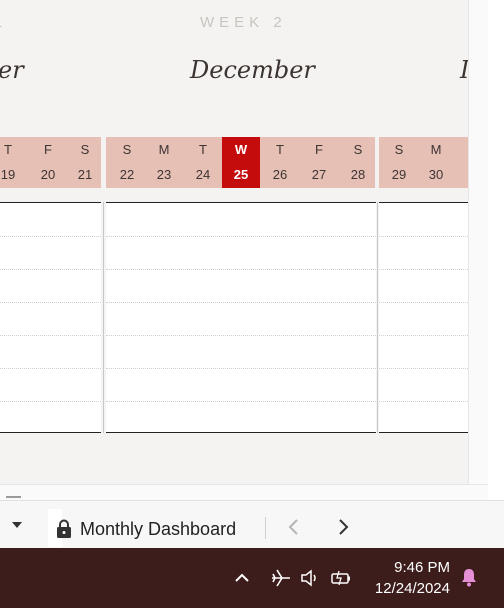 Image resolution: width=504 pixels, height=608 pixels. Describe the element at coordinates (252, 524) in the screenshot. I see `sheet-tab-bar: Monthly Dashboard` at that location.